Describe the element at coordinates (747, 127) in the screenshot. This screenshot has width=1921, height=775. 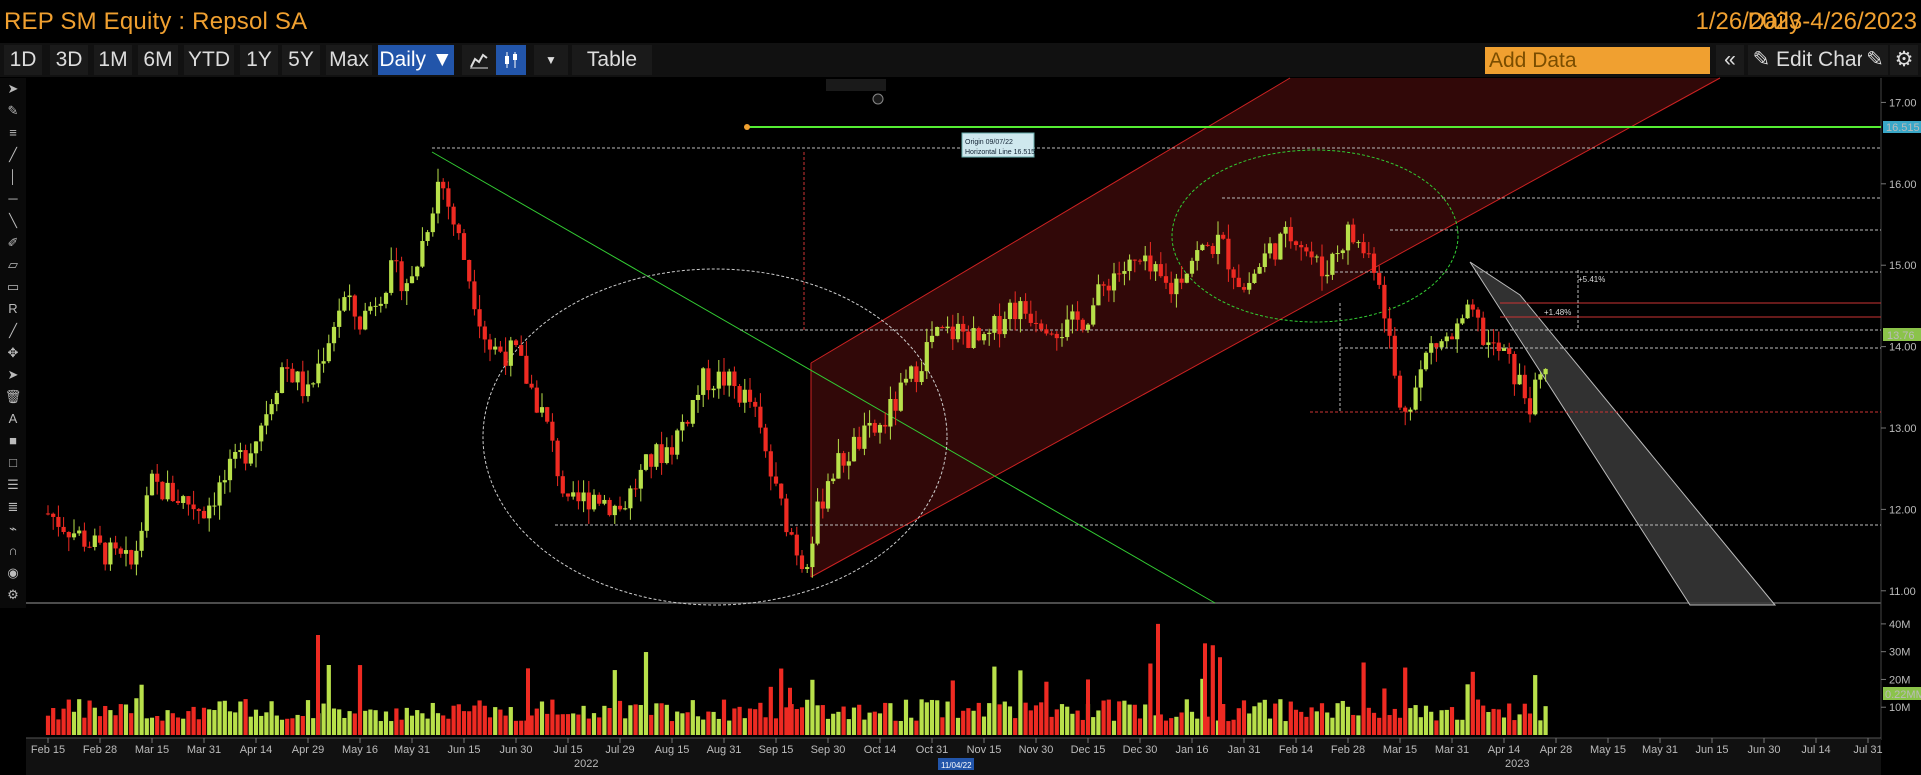
I see `horizontal-line-handle` at that location.